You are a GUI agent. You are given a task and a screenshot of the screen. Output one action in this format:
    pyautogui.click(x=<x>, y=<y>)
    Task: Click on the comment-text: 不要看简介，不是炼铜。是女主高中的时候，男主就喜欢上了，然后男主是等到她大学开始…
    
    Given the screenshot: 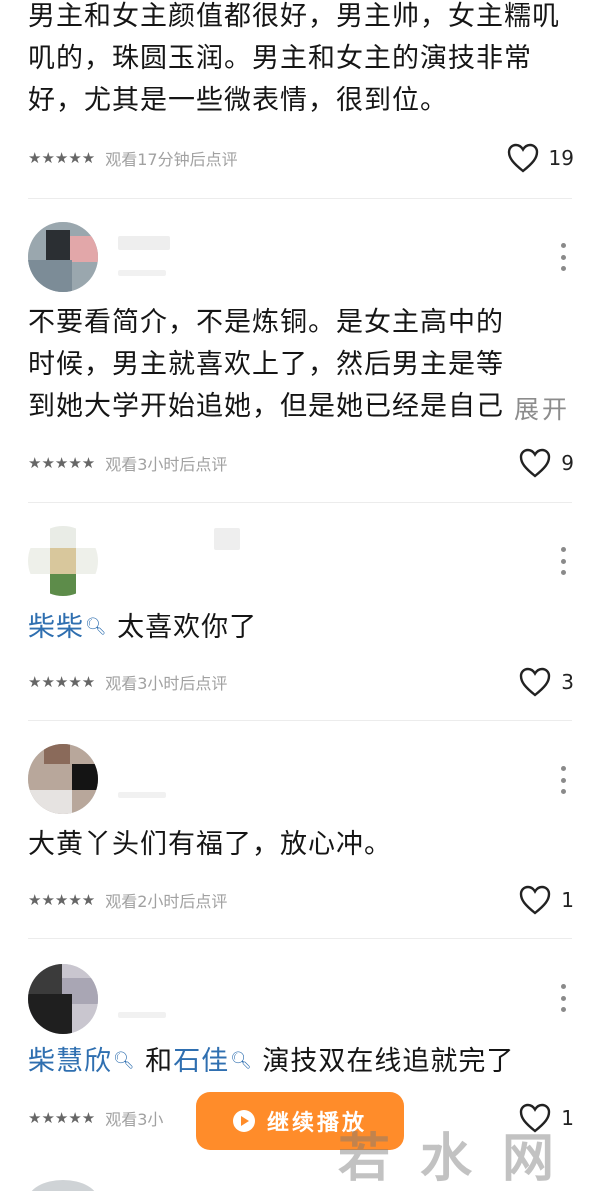 What is the action you would take?
    pyautogui.click(x=266, y=364)
    